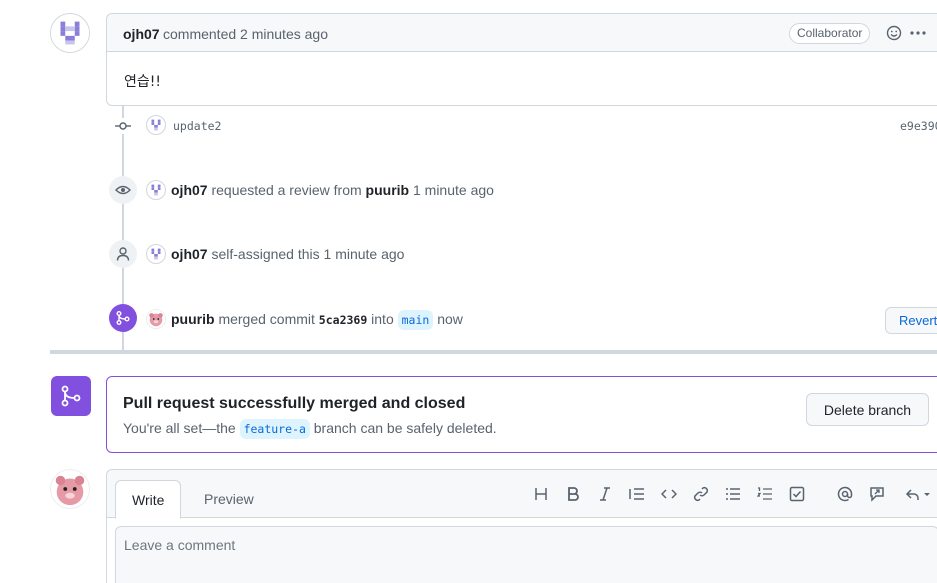 The image size is (937, 583). I want to click on review-event-badge, so click(123, 190).